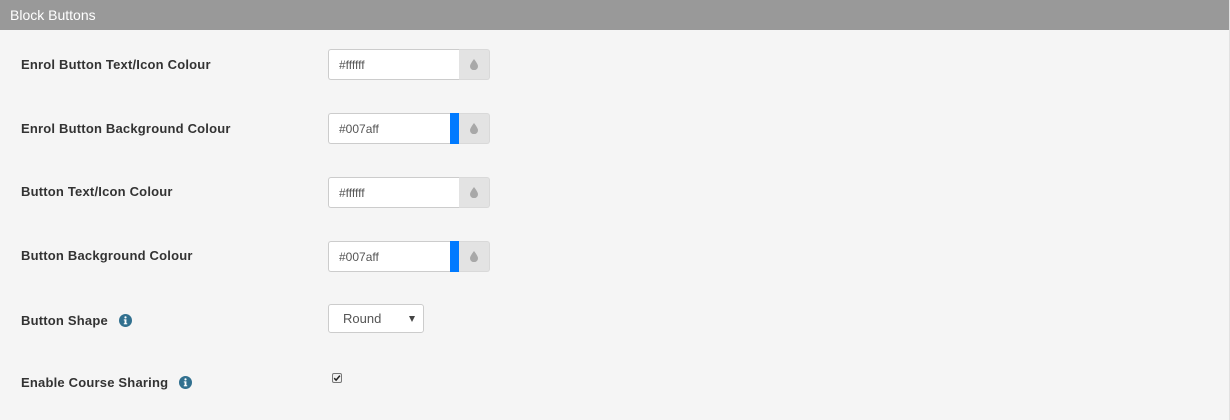 The width and height of the screenshot is (1230, 420). I want to click on chevron-down-icon, so click(412, 319).